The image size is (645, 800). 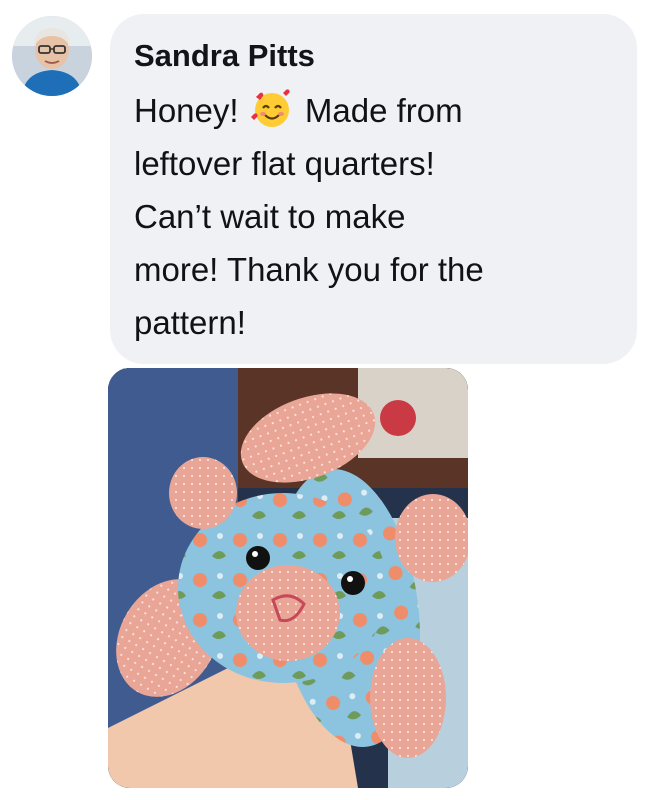 What do you see at coordinates (186, 110) in the screenshot?
I see `comment-text-part1: Honey!` at bounding box center [186, 110].